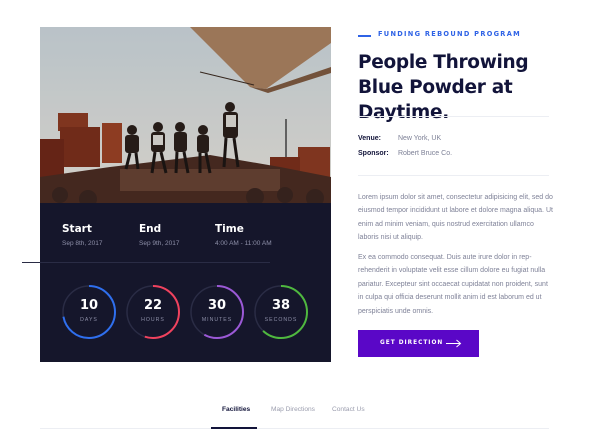  What do you see at coordinates (281, 305) in the screenshot?
I see `countdown-value: 38` at bounding box center [281, 305].